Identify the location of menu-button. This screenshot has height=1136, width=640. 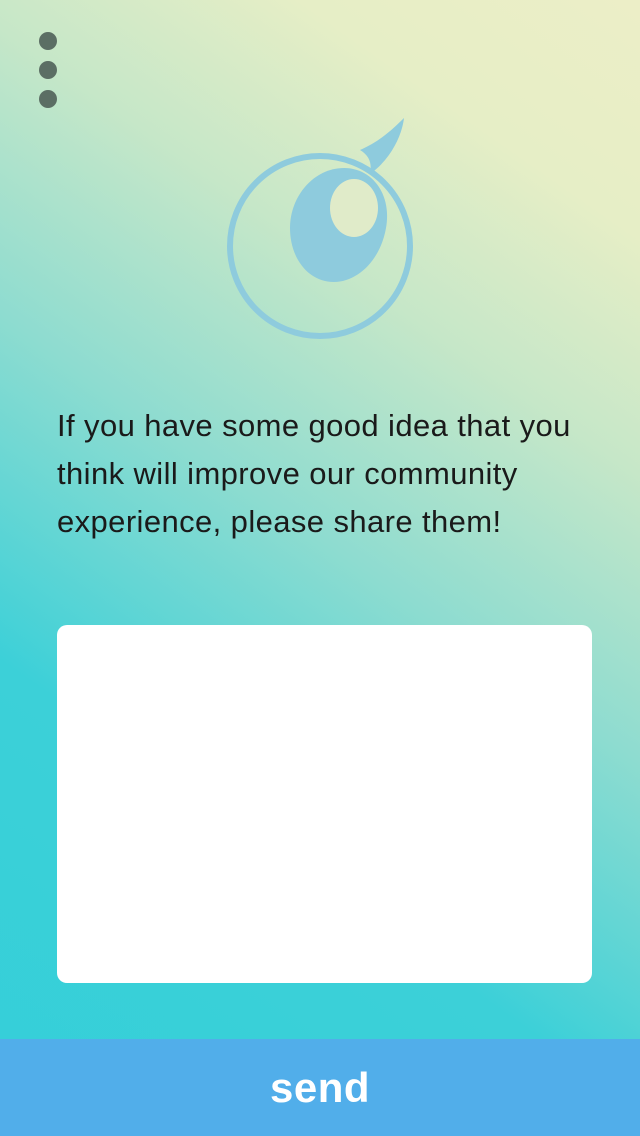
(48, 70).